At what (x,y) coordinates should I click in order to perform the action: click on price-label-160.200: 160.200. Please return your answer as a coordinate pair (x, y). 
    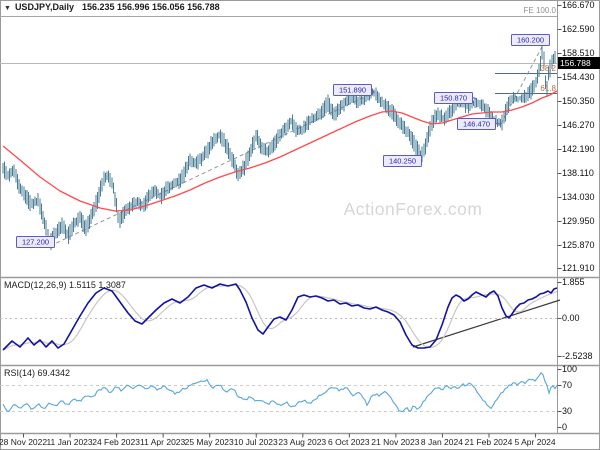
    Looking at the image, I should click on (530, 40).